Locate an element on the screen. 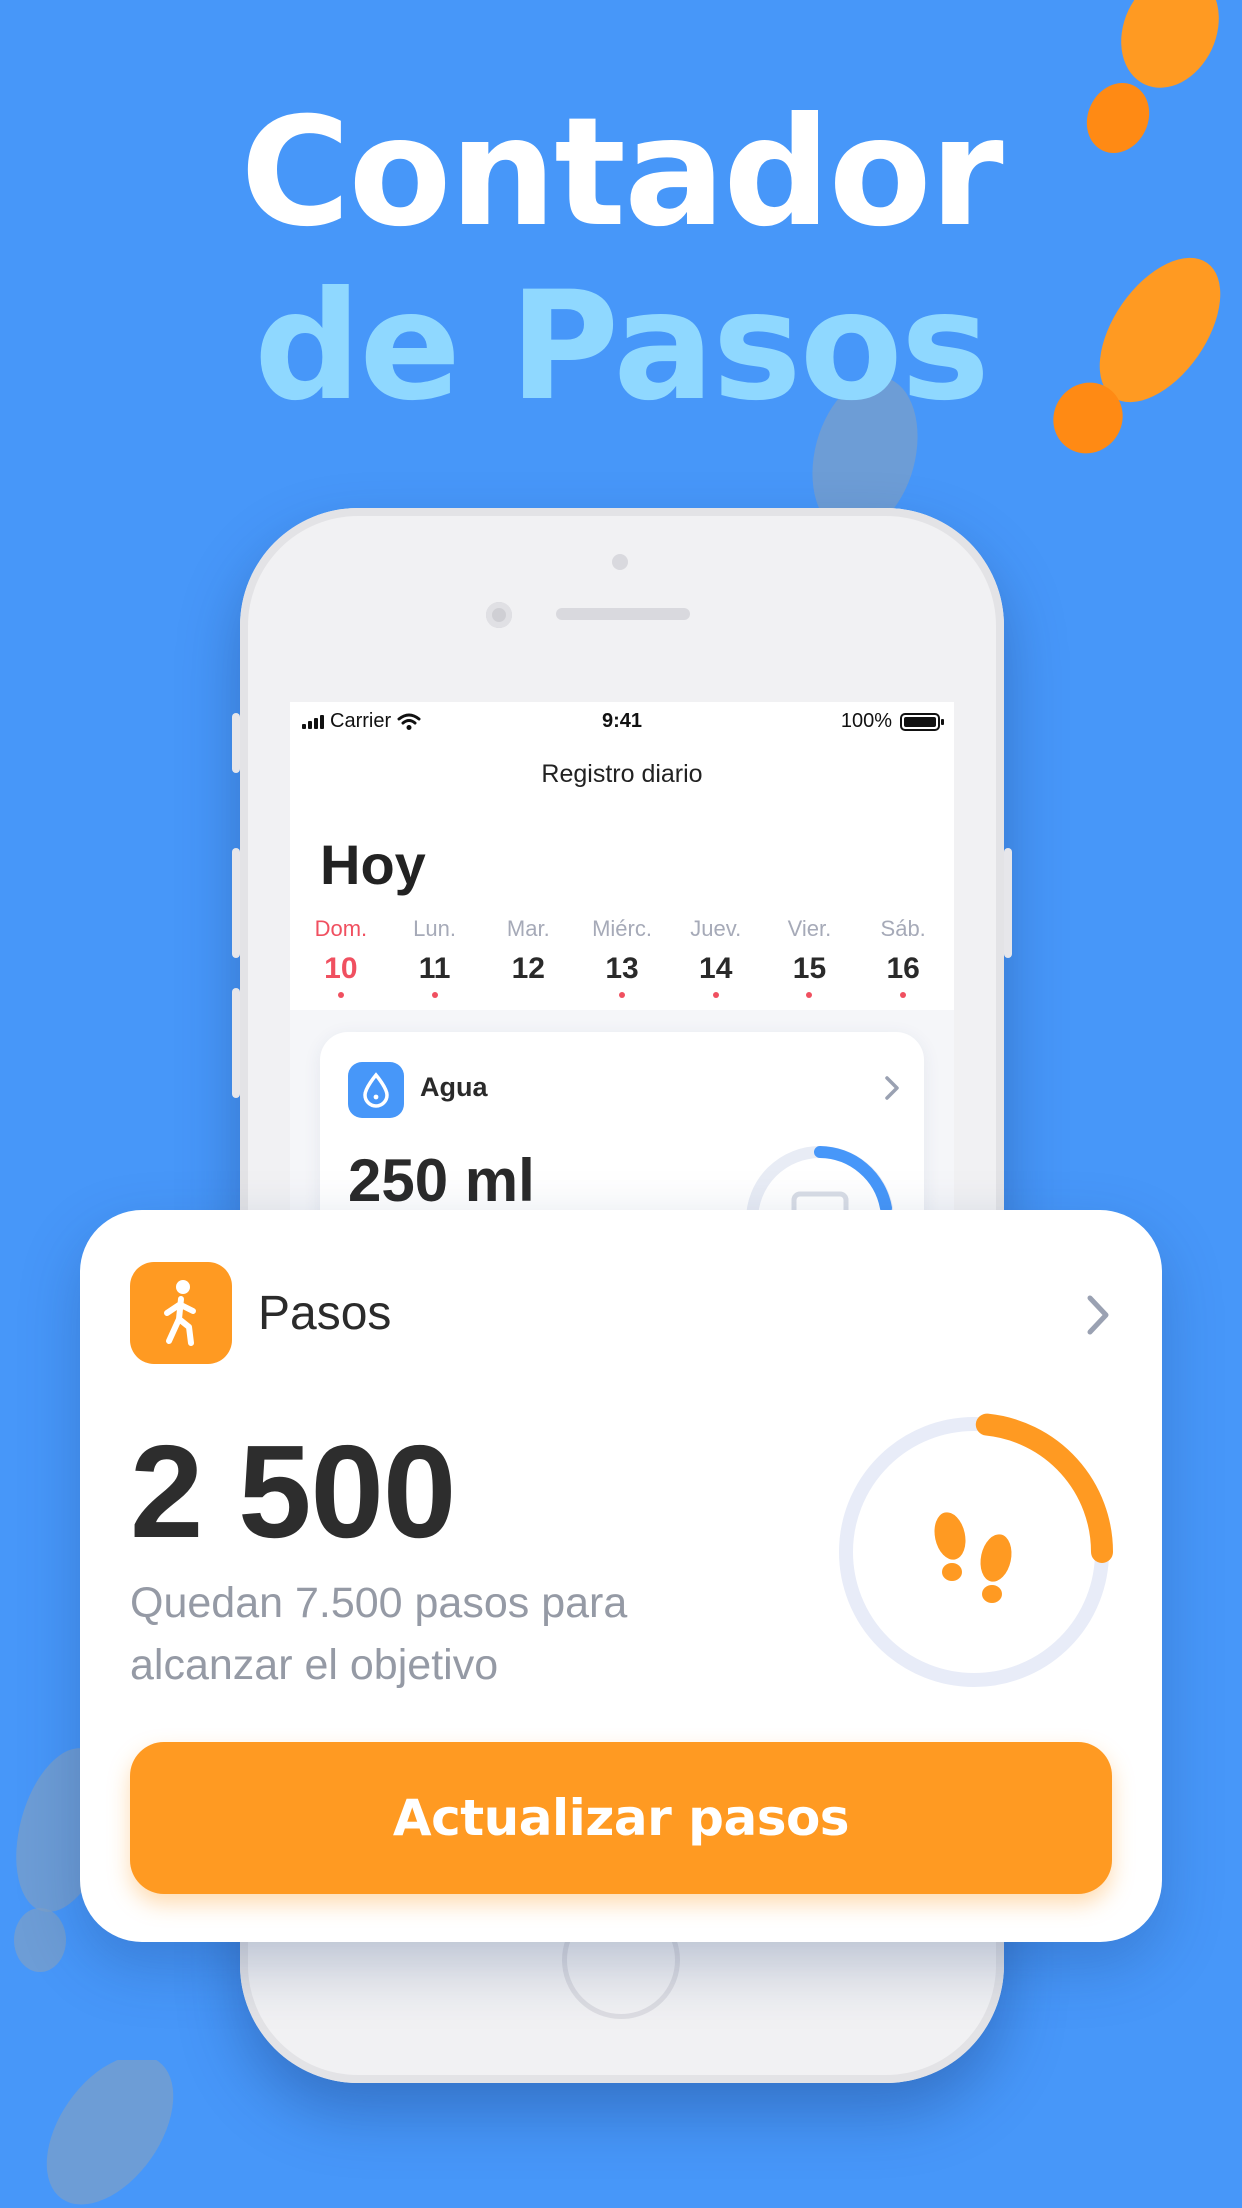 The height and width of the screenshot is (2208, 1242). phone-sensor is located at coordinates (620, 562).